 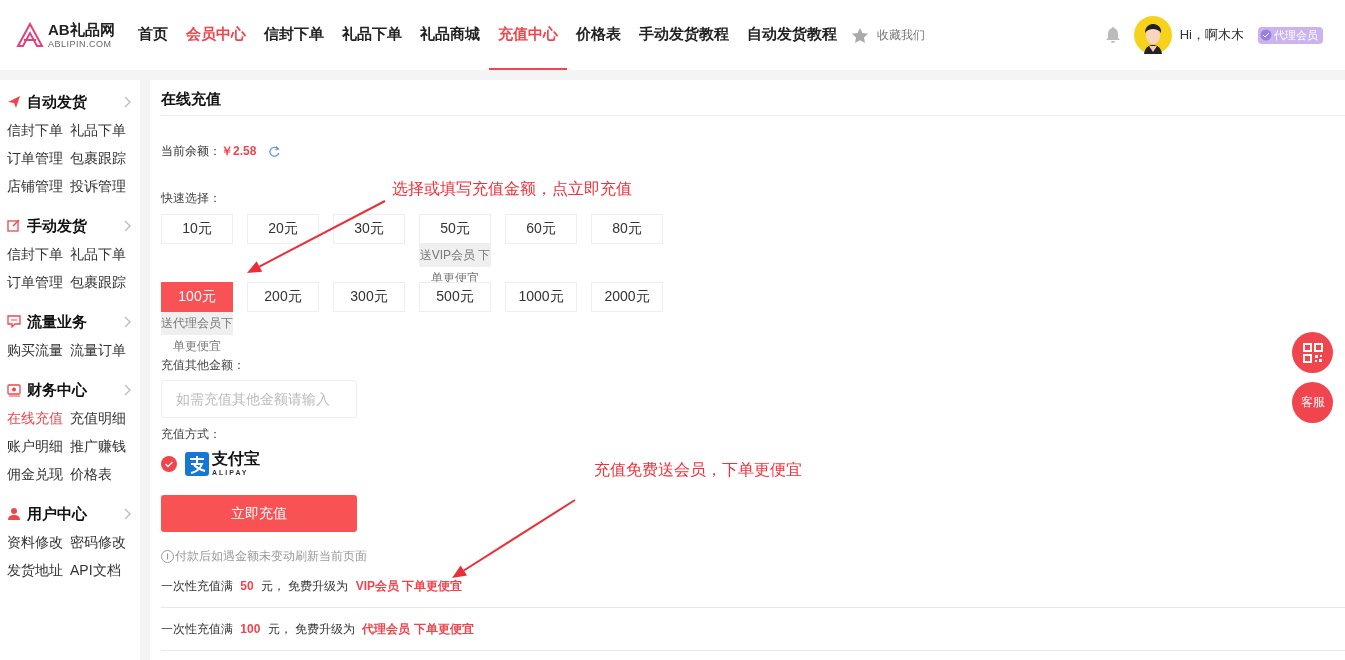 What do you see at coordinates (152, 35) in the screenshot?
I see `nav-tab: 首页` at bounding box center [152, 35].